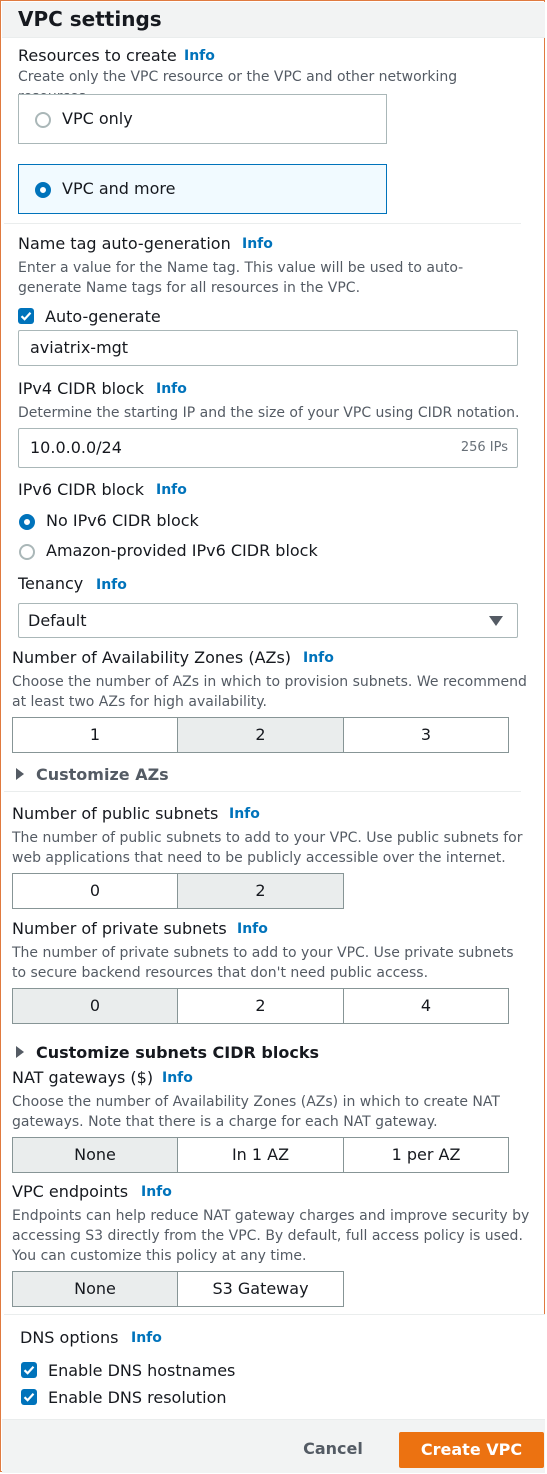  I want to click on private-subnets-option-4: 4, so click(426, 1006).